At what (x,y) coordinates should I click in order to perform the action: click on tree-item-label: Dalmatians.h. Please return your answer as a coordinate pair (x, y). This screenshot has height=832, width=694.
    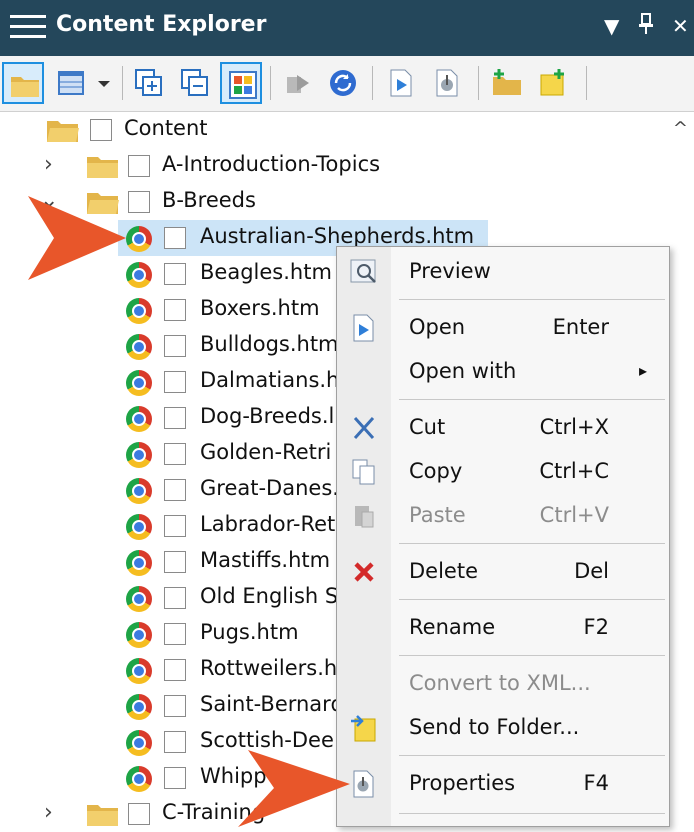
    Looking at the image, I should click on (270, 380).